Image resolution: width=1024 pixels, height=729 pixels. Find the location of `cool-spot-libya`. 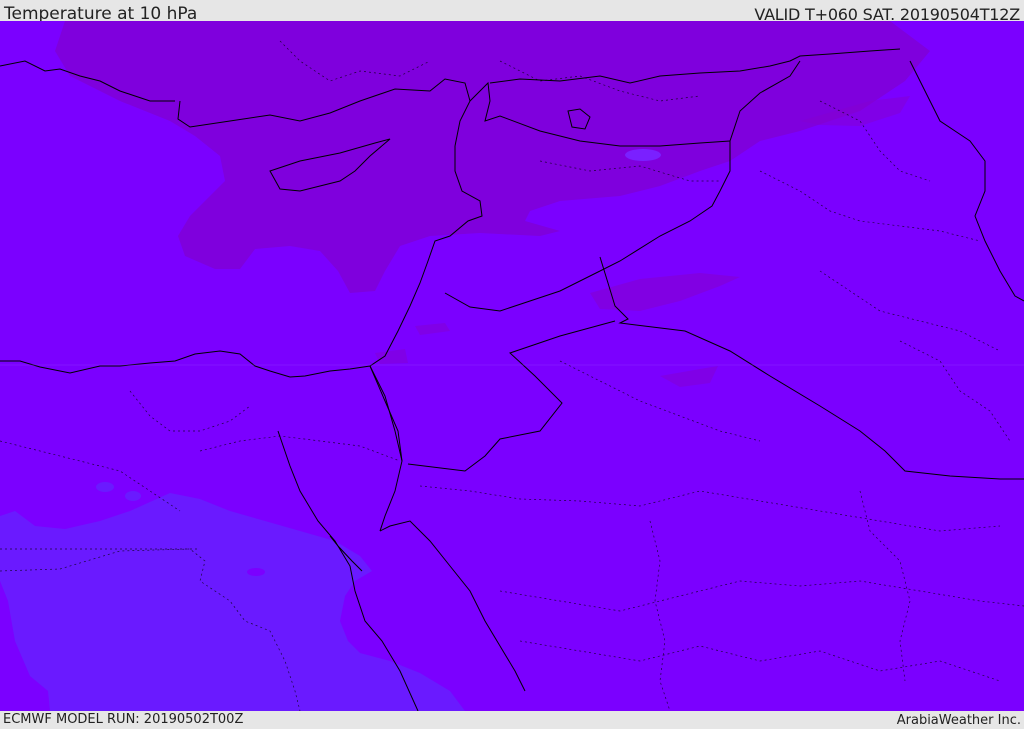

cool-spot-libya is located at coordinates (105, 487).